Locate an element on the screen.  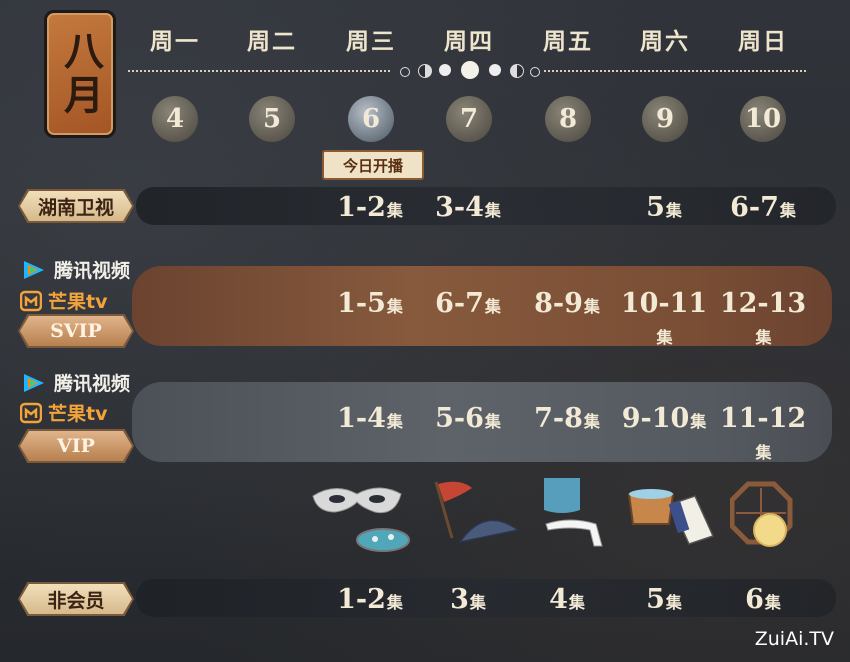
episode-range: 12-13 is located at coordinates (763, 303).